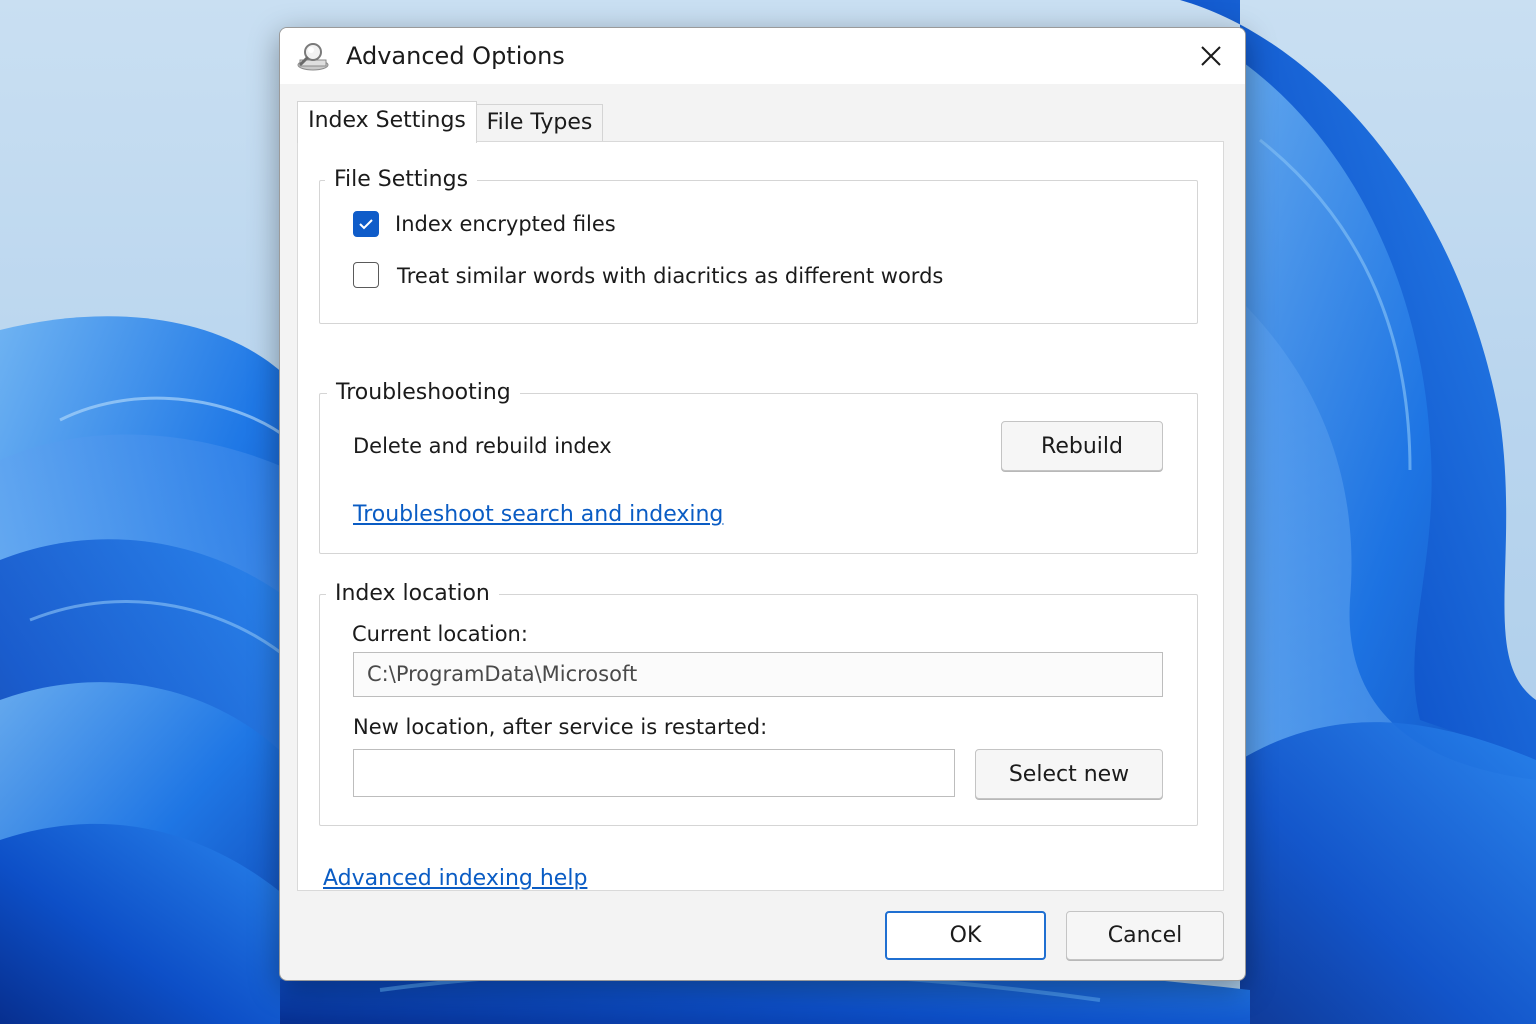  I want to click on ok-button: OK, so click(965, 935).